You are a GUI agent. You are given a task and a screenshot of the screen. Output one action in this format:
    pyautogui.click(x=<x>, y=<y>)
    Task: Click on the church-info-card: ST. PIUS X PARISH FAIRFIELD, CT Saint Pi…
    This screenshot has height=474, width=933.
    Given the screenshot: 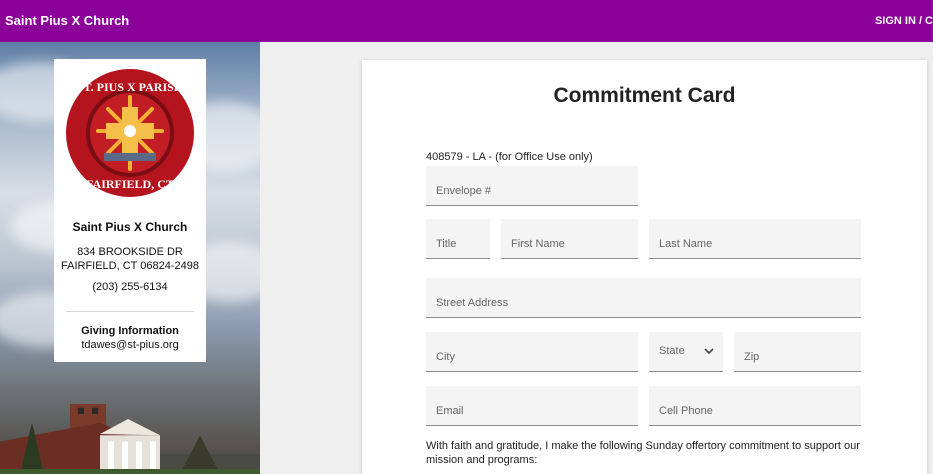 What is the action you would take?
    pyautogui.click(x=130, y=210)
    